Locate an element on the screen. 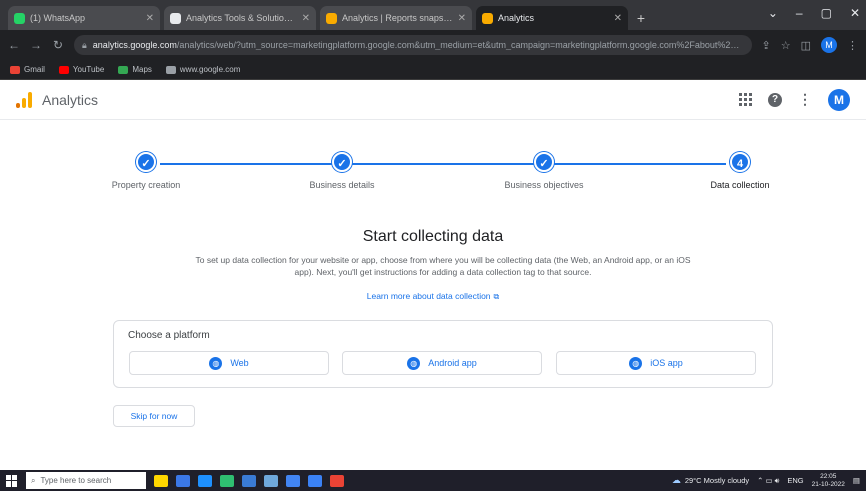 Image resolution: width=866 pixels, height=491 pixels. step-label: Property creation is located at coordinates (146, 185).